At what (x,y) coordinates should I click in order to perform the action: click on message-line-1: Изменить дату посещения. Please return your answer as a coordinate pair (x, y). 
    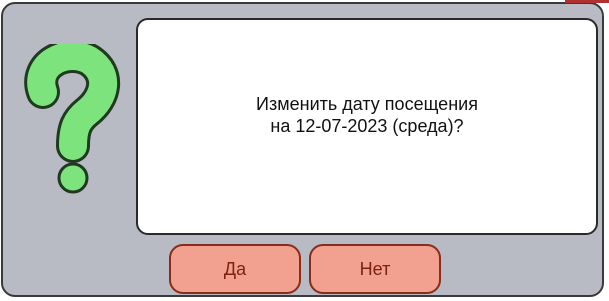
    Looking at the image, I should click on (367, 103).